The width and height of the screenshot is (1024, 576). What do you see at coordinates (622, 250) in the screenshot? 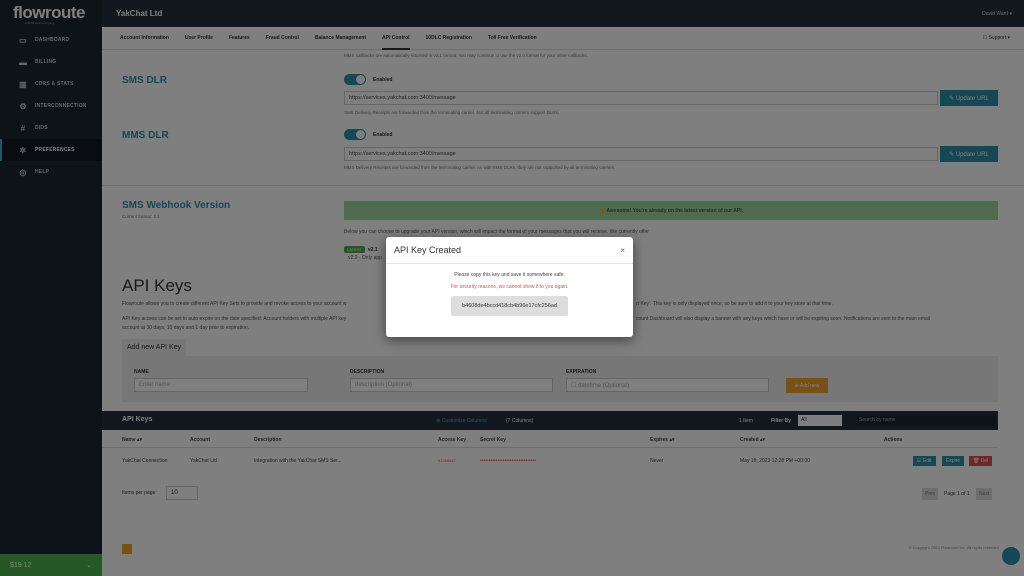
I see `close-icon: ×` at bounding box center [622, 250].